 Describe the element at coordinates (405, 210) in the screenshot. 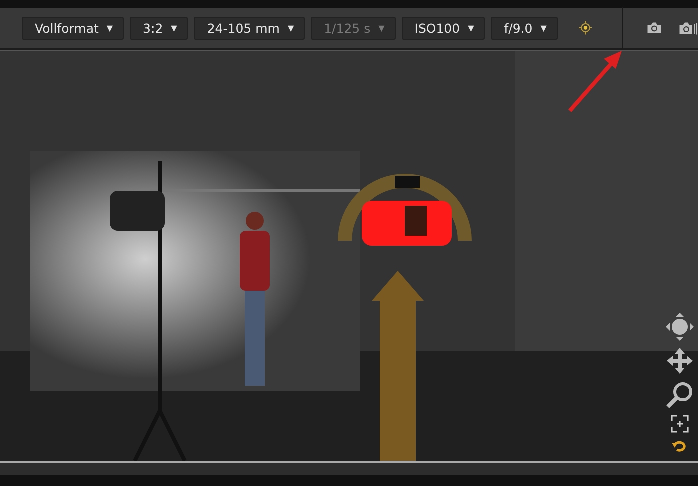

I see `camera-model` at that location.